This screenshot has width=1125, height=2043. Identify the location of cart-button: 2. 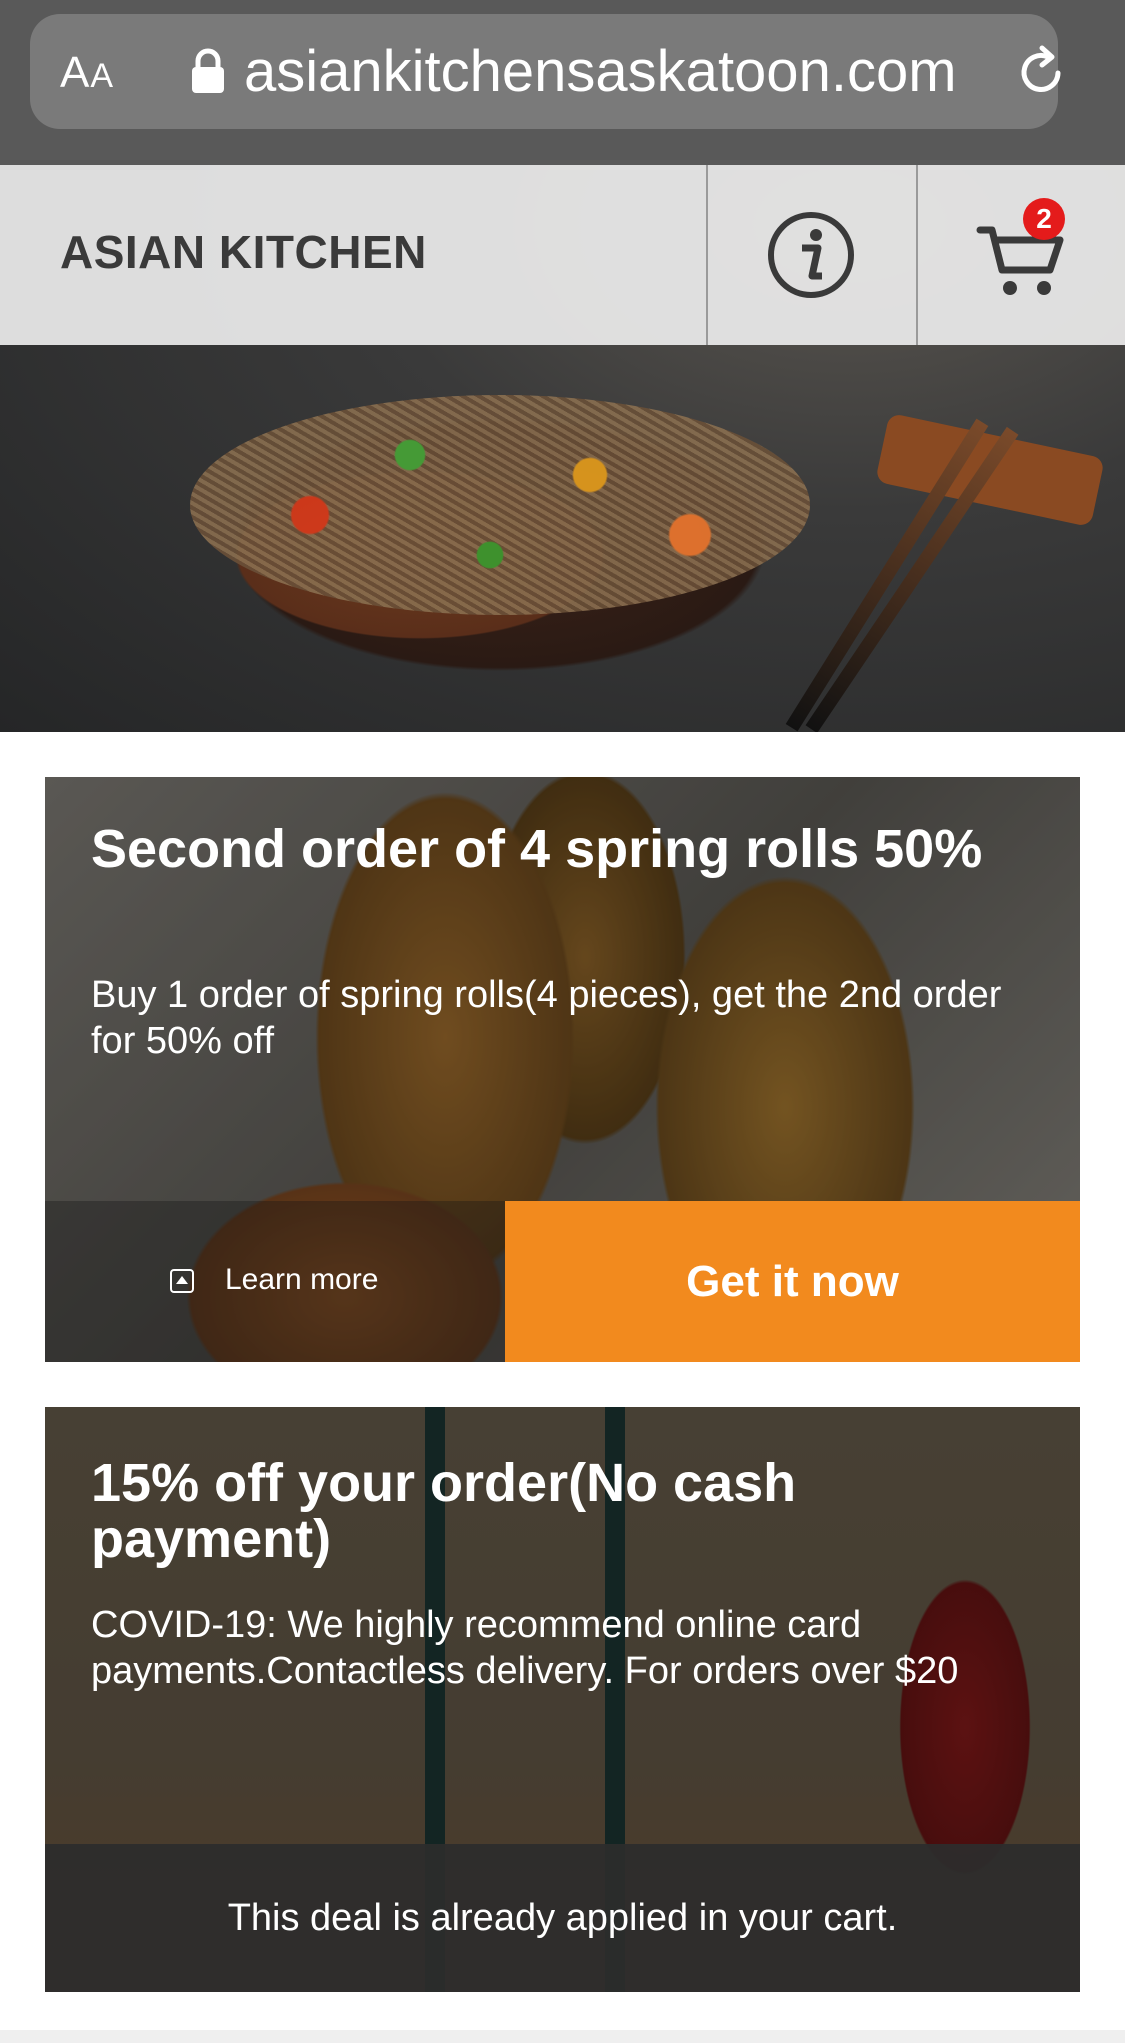
(1021, 255).